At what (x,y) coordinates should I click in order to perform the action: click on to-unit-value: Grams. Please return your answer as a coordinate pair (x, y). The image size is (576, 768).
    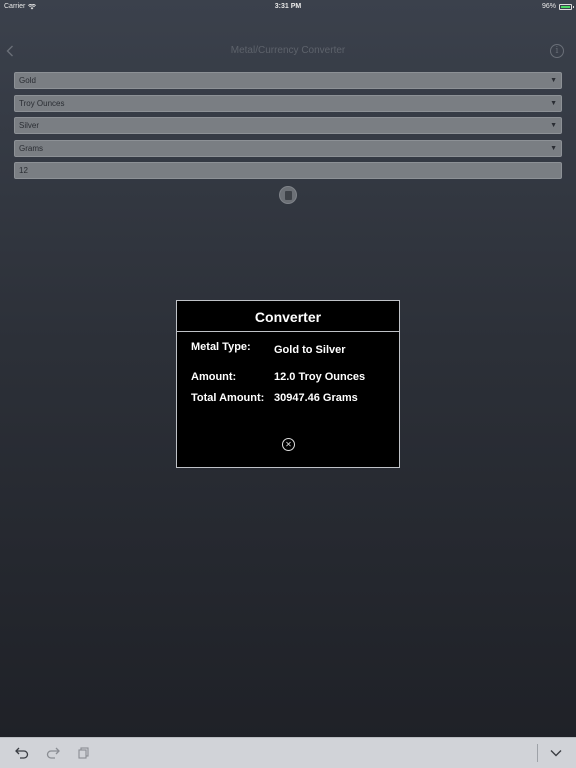
    Looking at the image, I should click on (31, 148).